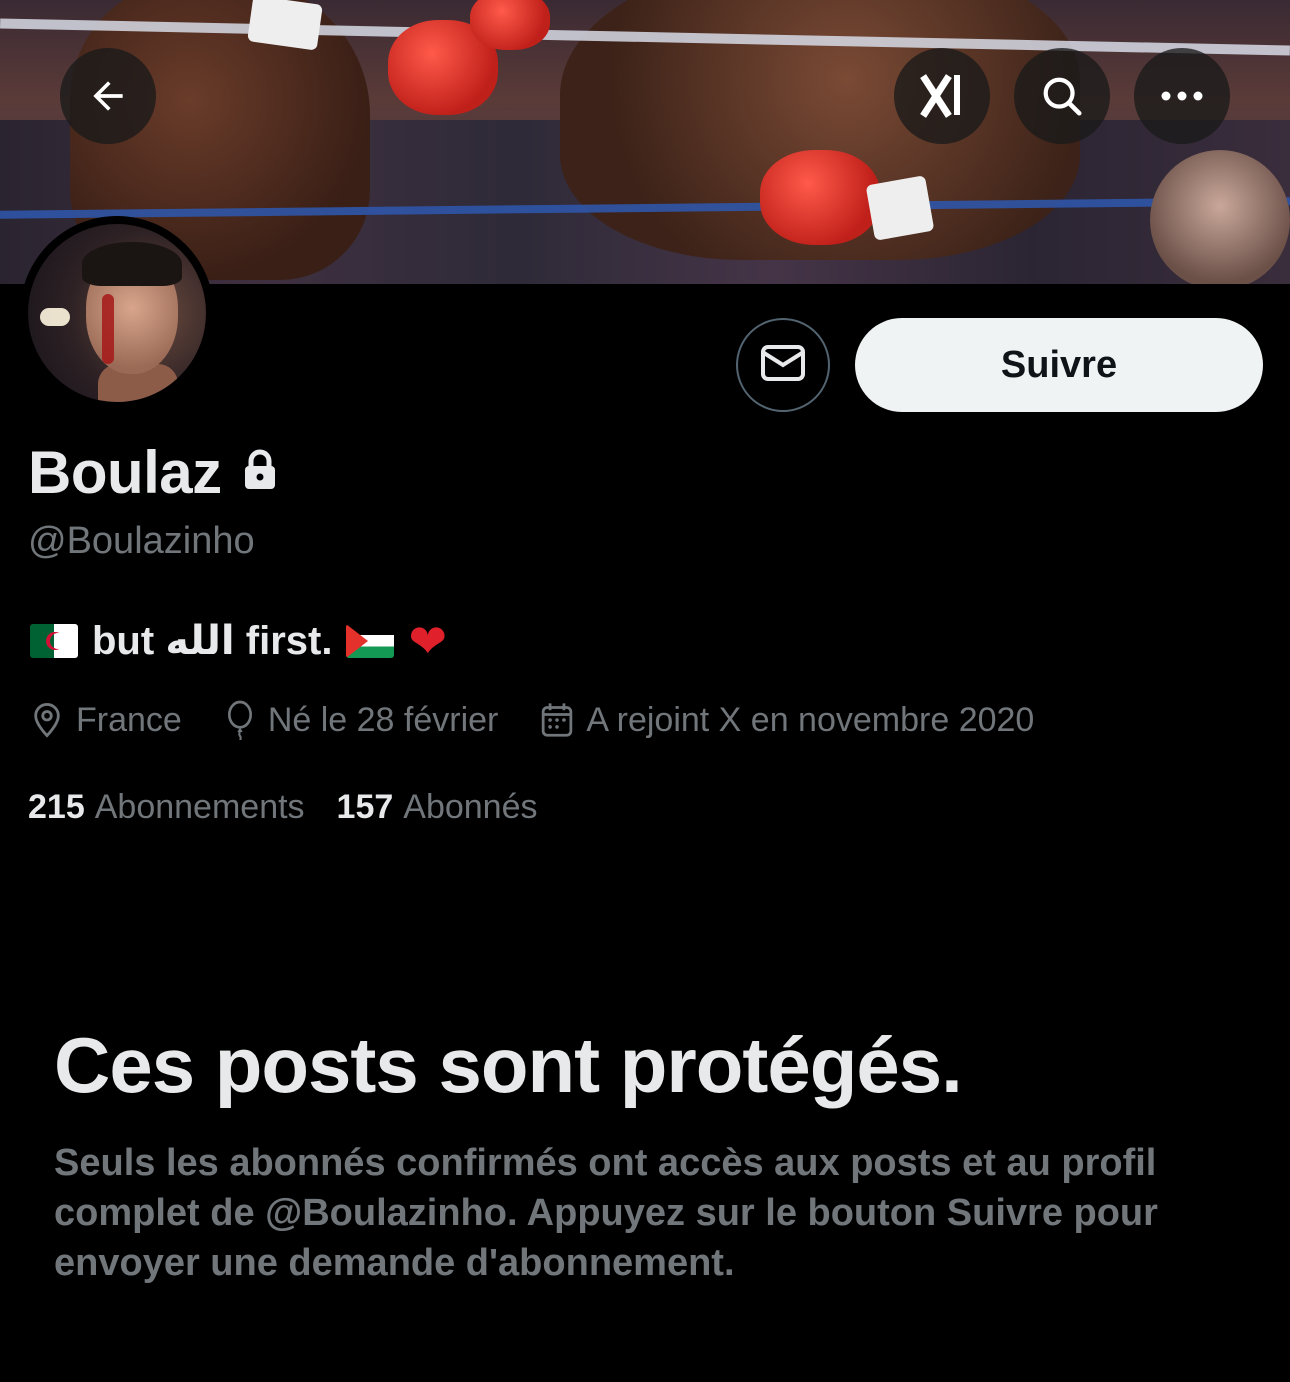  I want to click on avatar, so click(117, 313).